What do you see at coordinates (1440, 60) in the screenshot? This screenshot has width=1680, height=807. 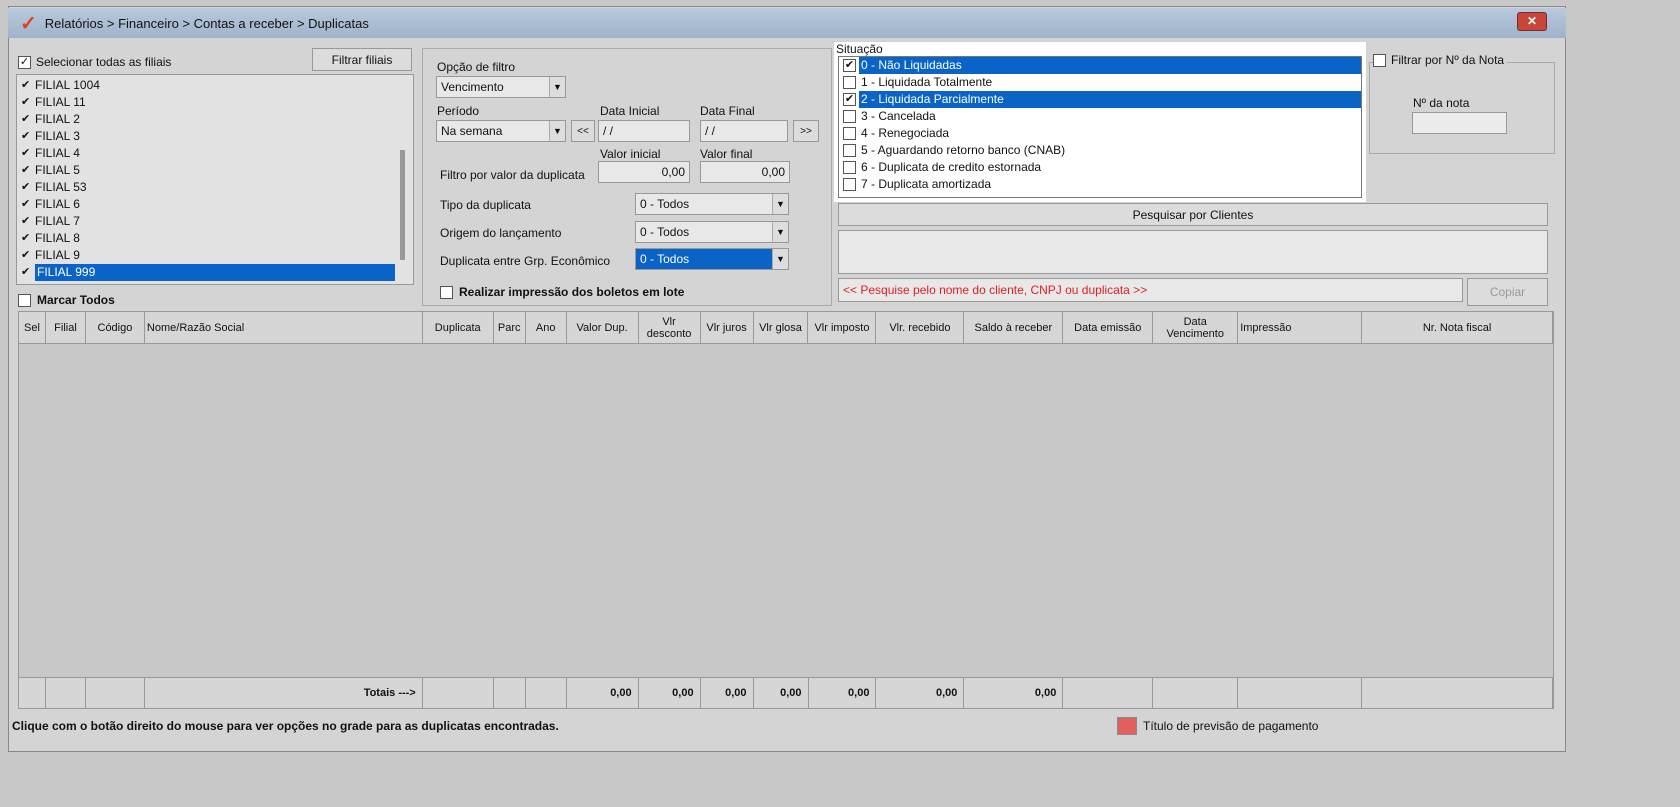 I see `filtrar-nota: Filtrar por Nº da Nota` at bounding box center [1440, 60].